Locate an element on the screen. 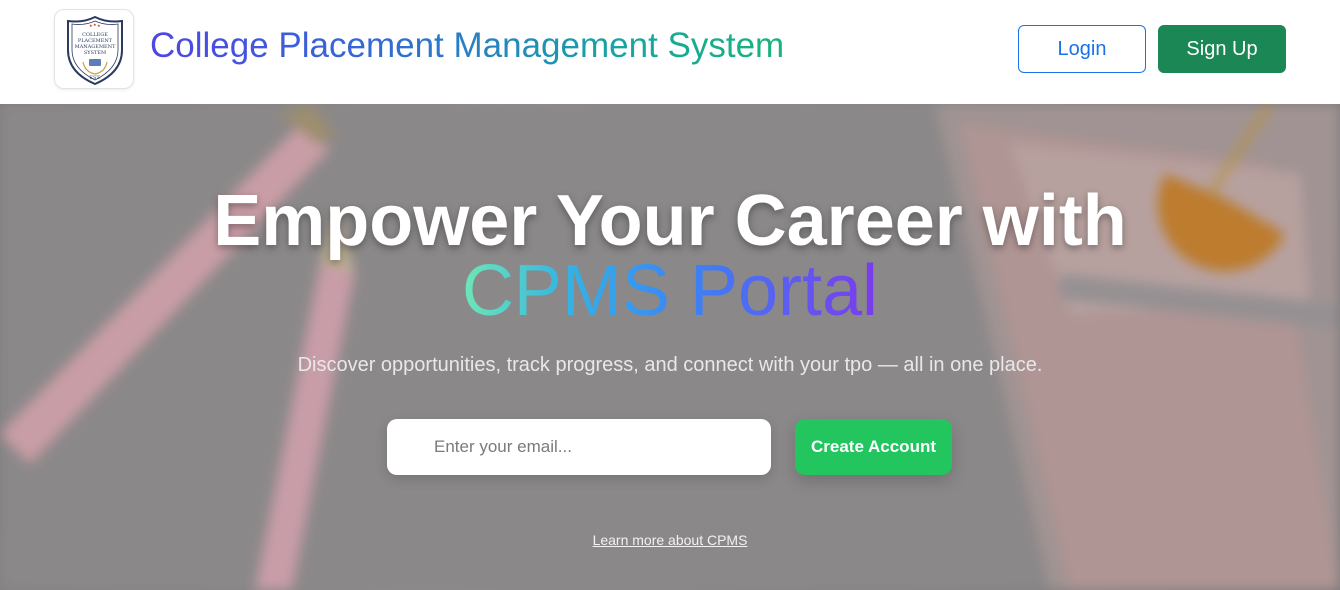  hero-title-accent: CPMS Portal is located at coordinates (670, 291).